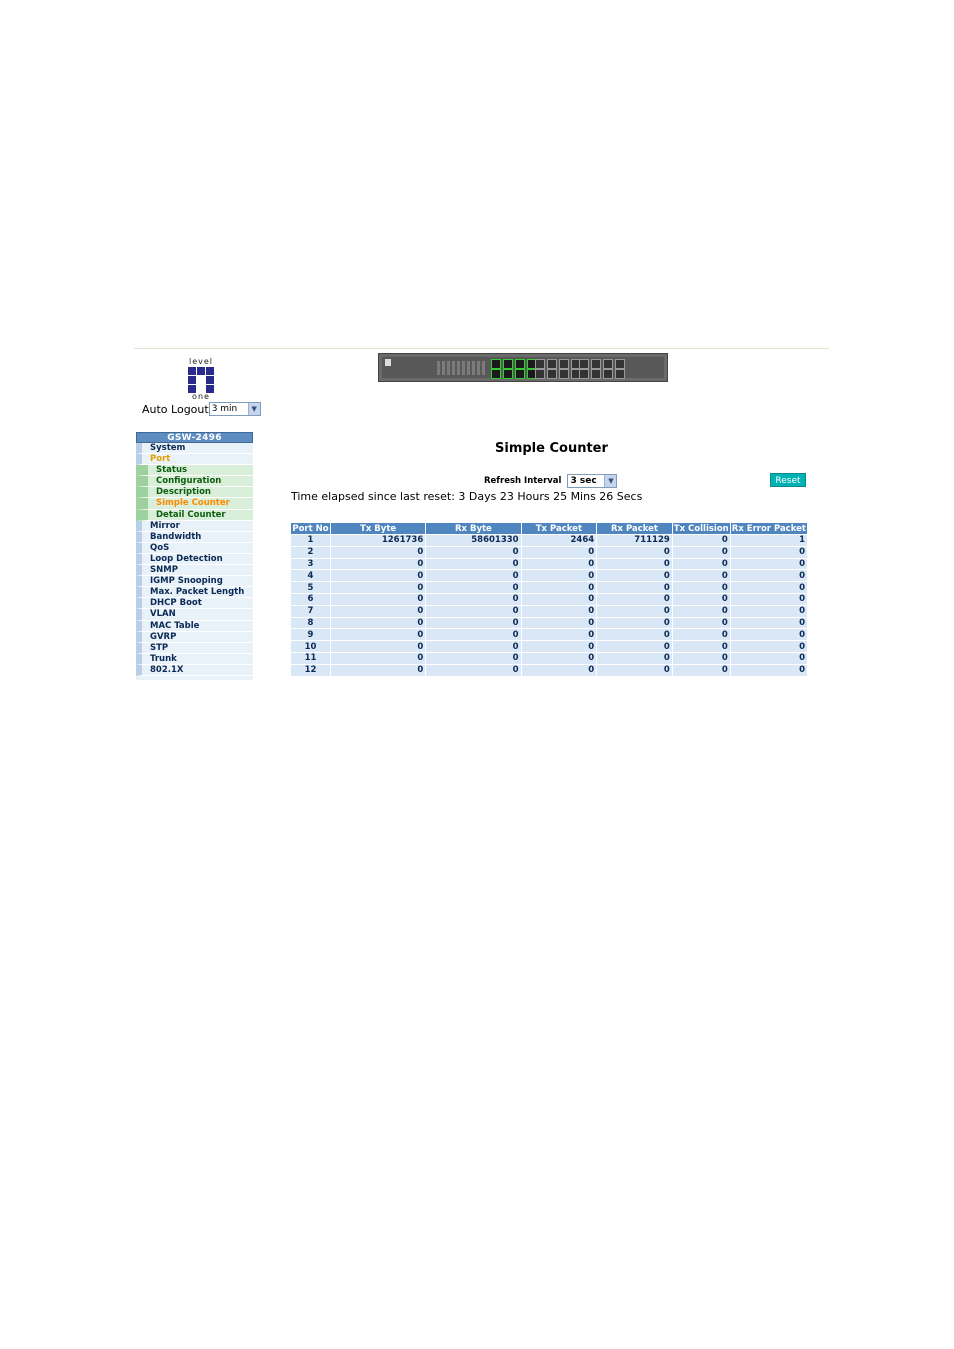  Describe the element at coordinates (549, 540) in the screenshot. I see `table-row: 1 1261736 58601330 2464 711129 0 1` at that location.